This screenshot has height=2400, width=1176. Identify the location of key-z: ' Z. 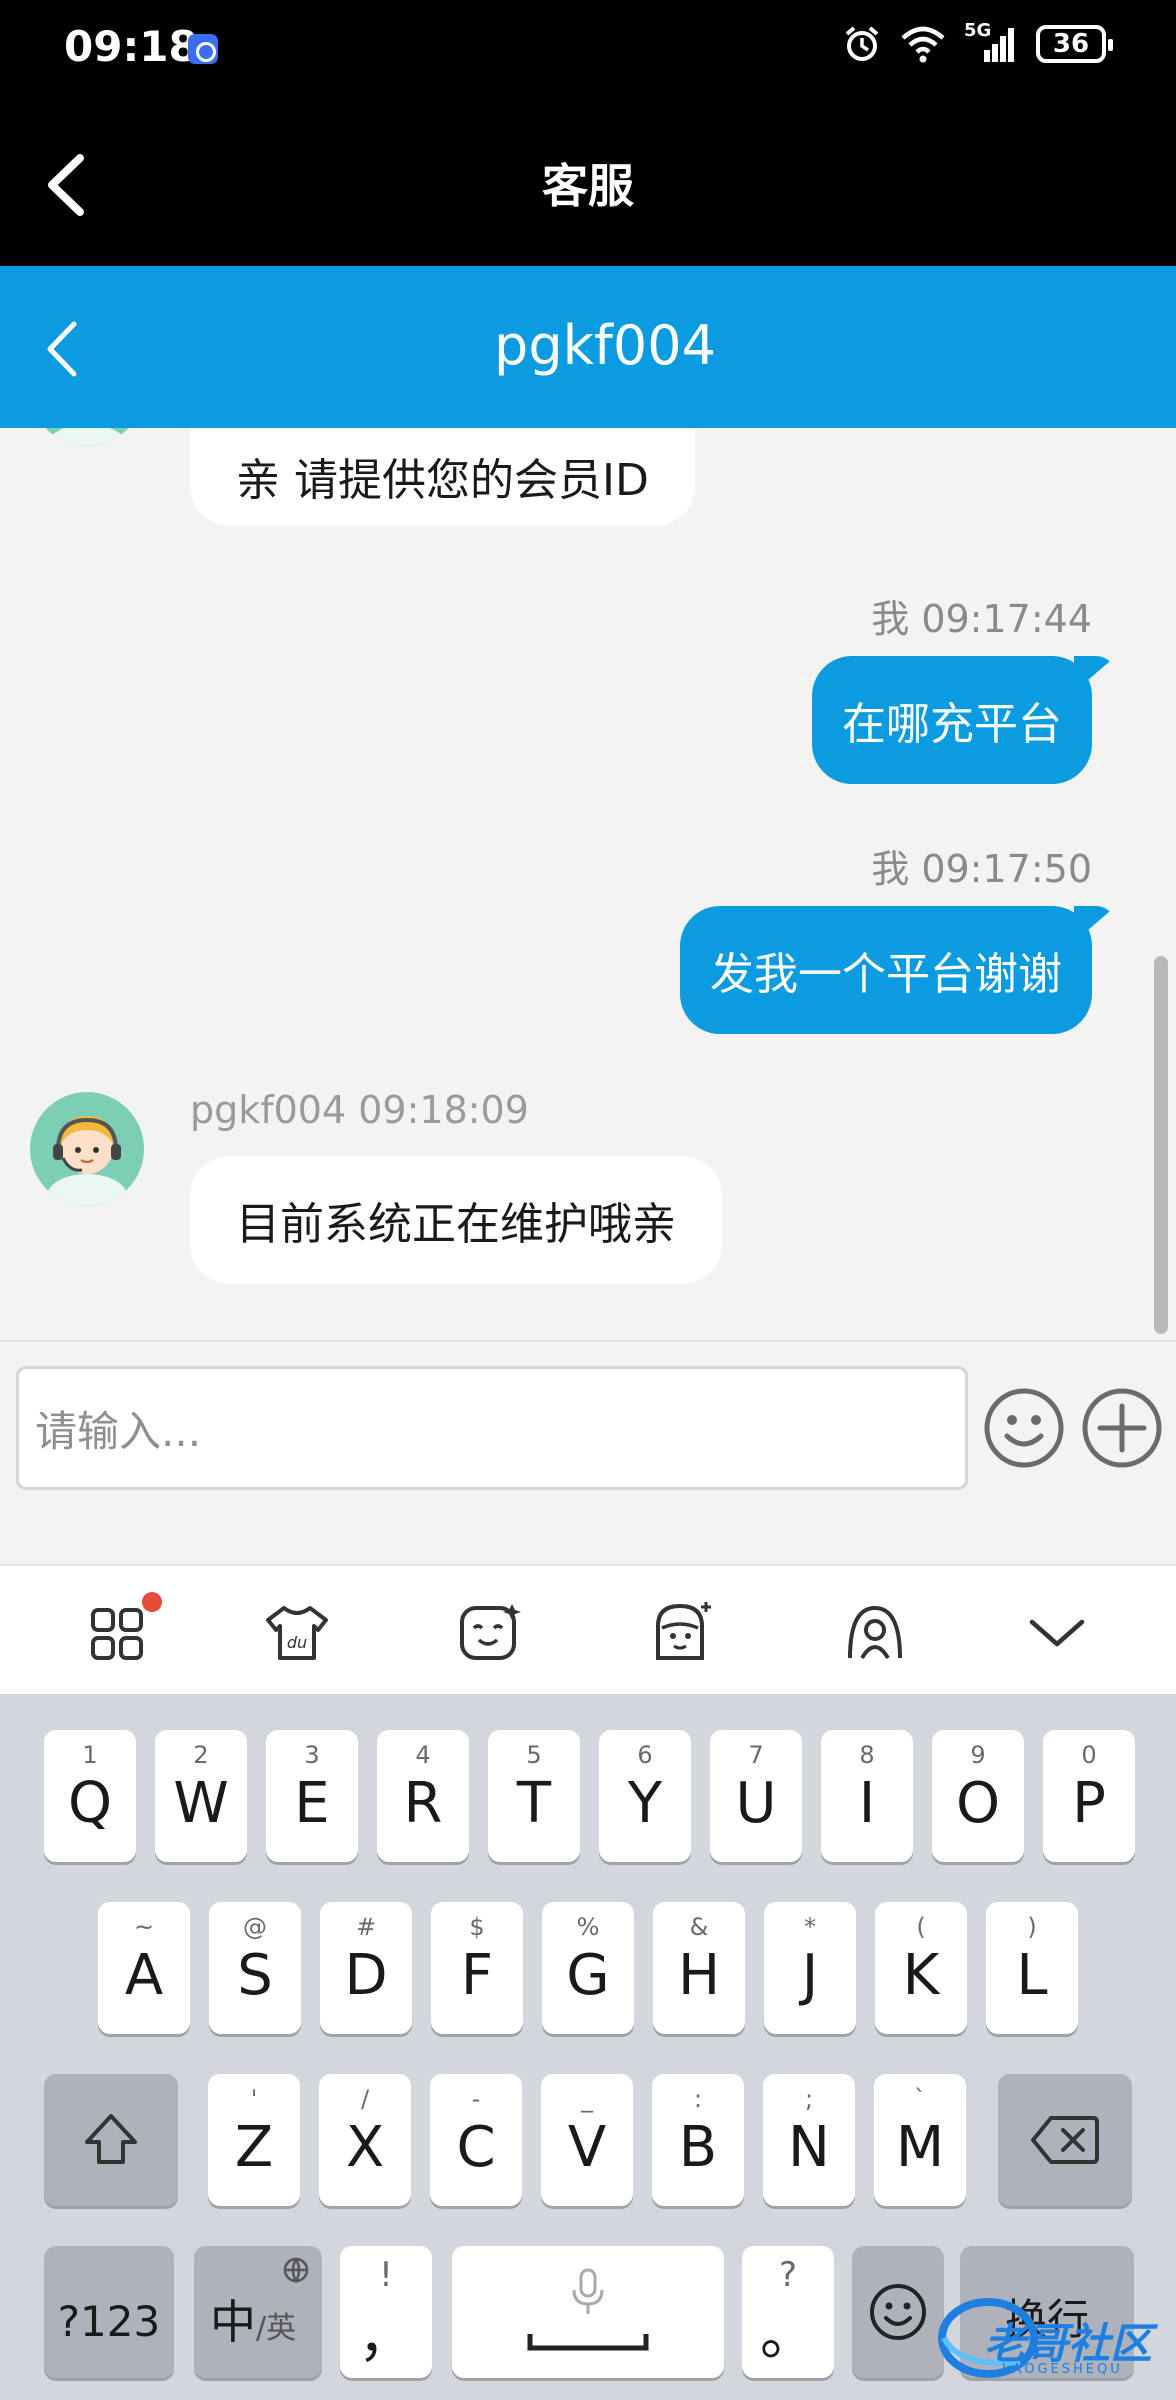
(254, 2140).